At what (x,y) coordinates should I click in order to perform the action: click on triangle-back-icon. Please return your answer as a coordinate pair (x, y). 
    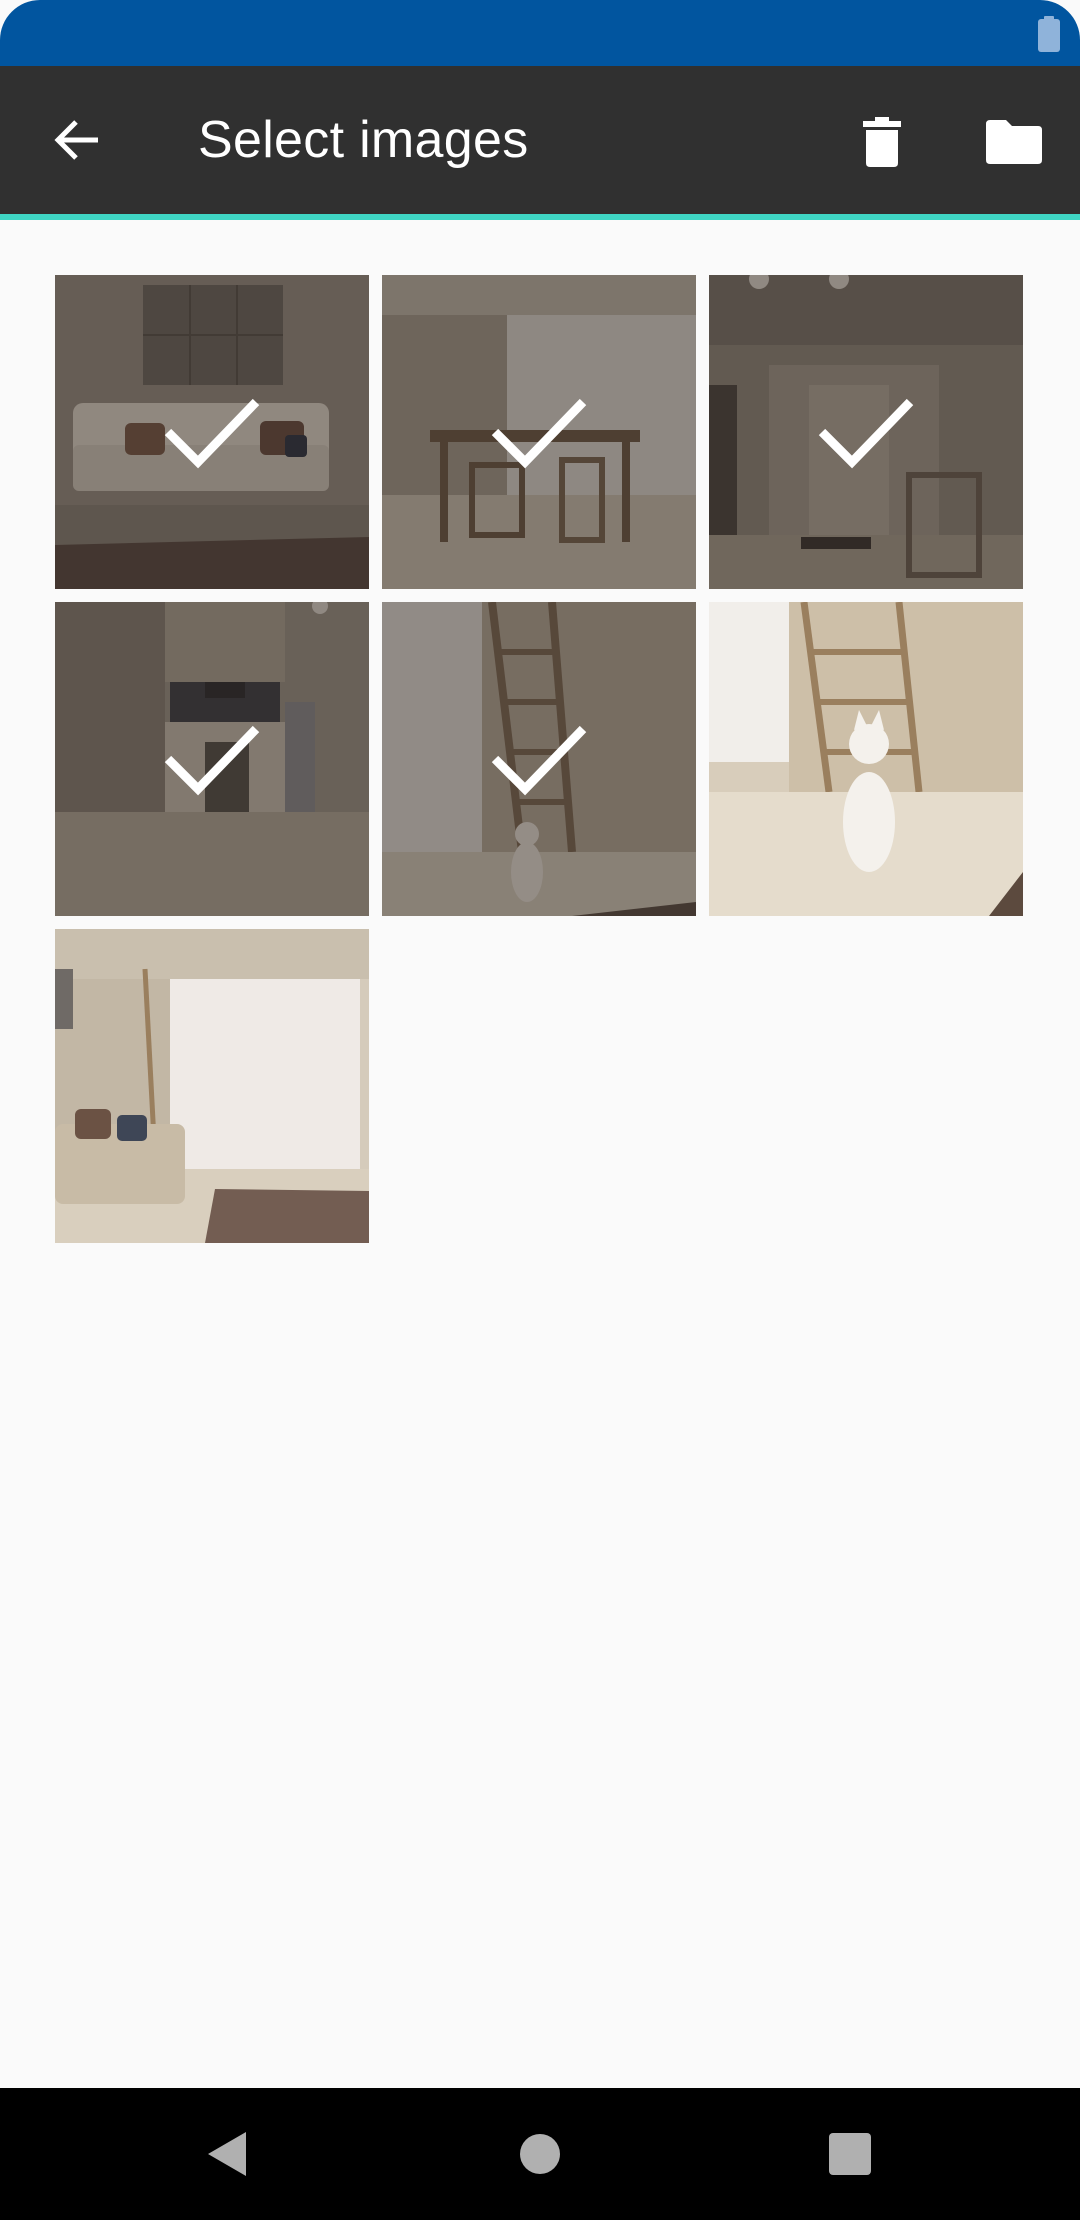
    Looking at the image, I should click on (227, 2154).